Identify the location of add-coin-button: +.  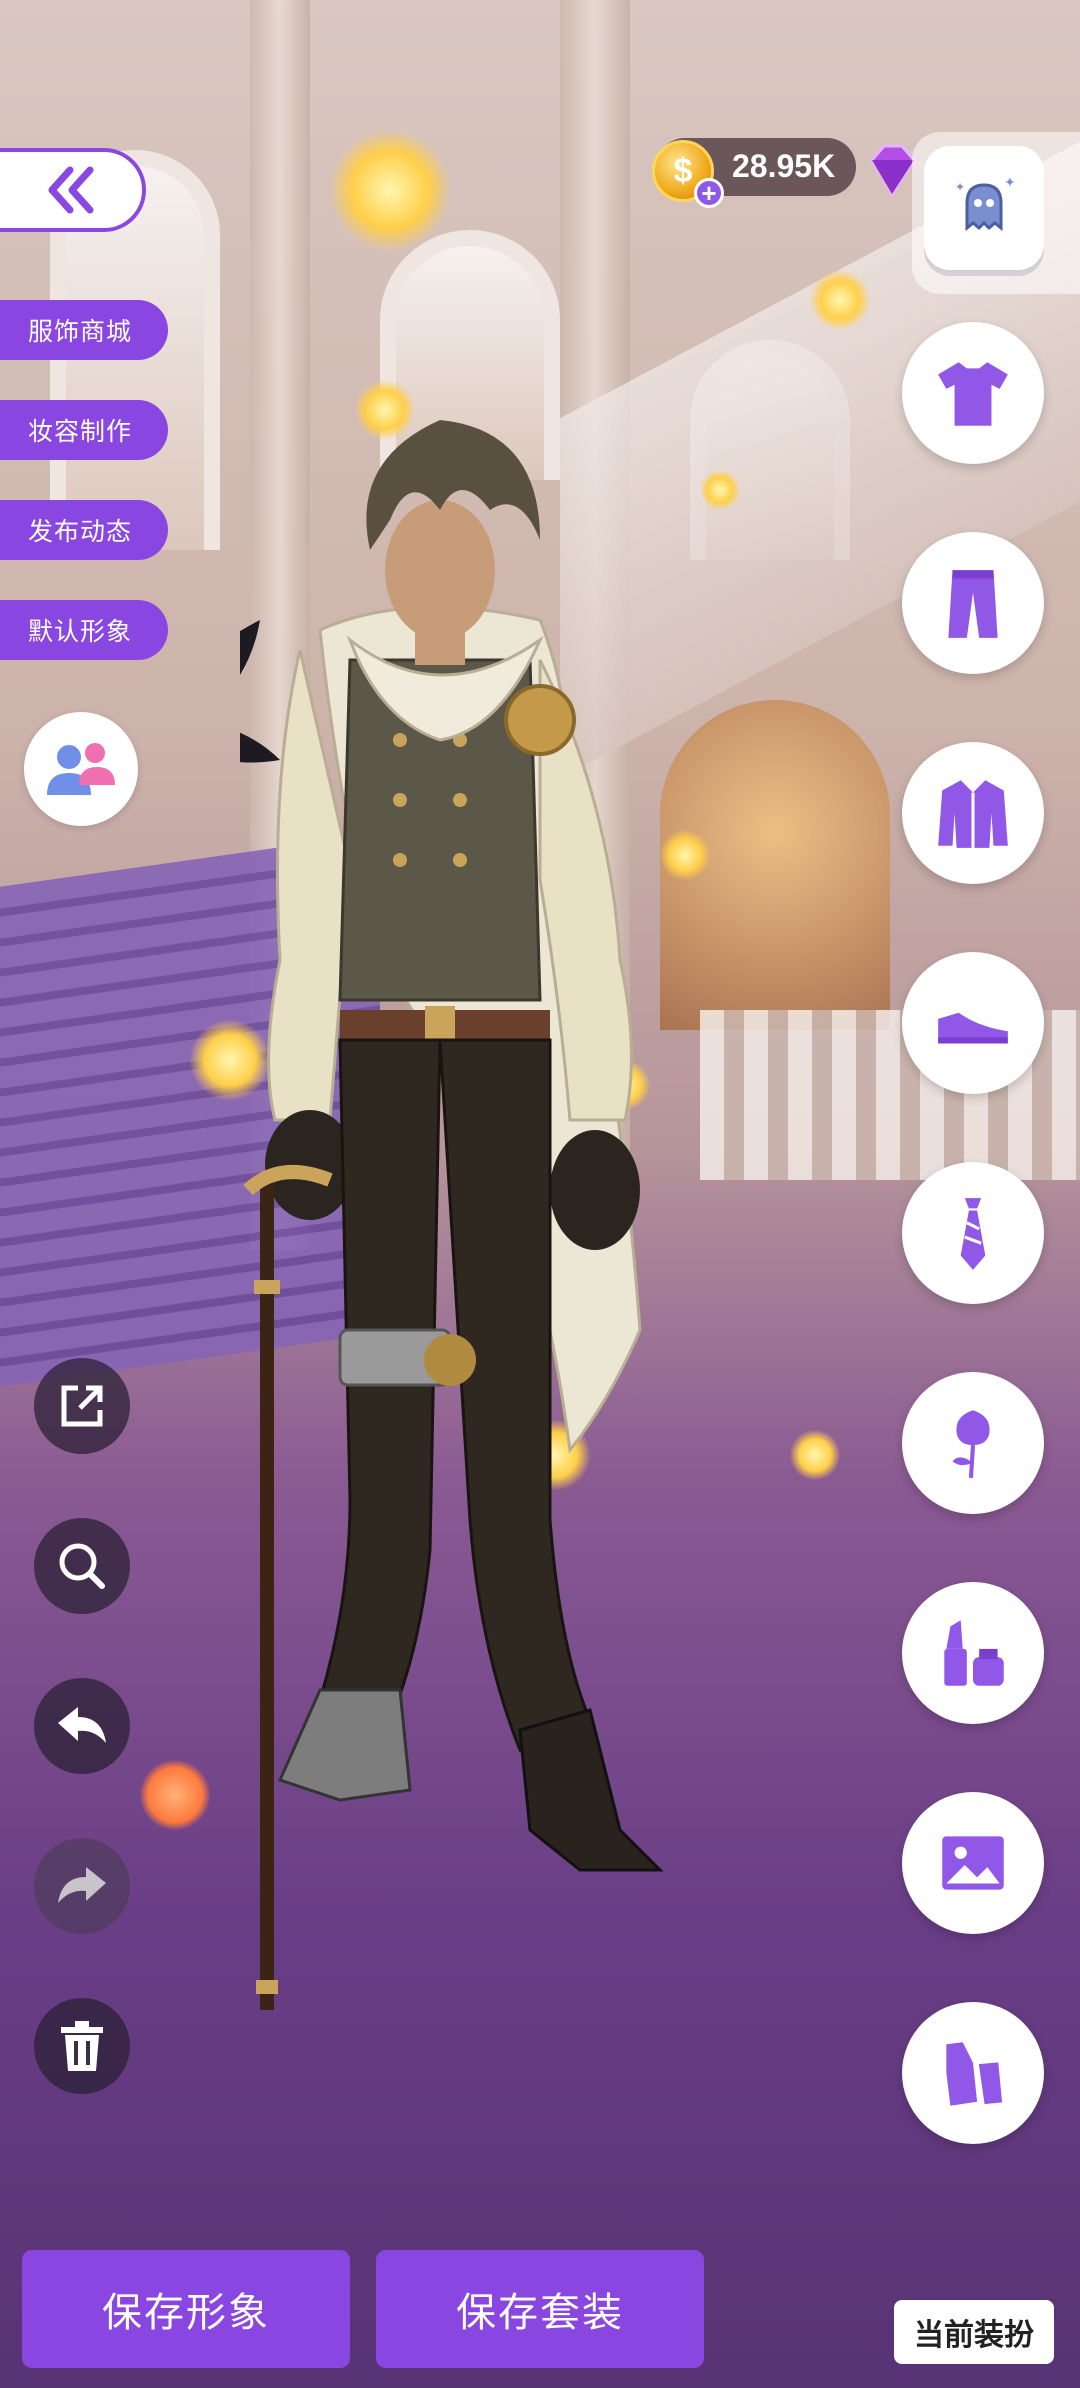
(709, 193).